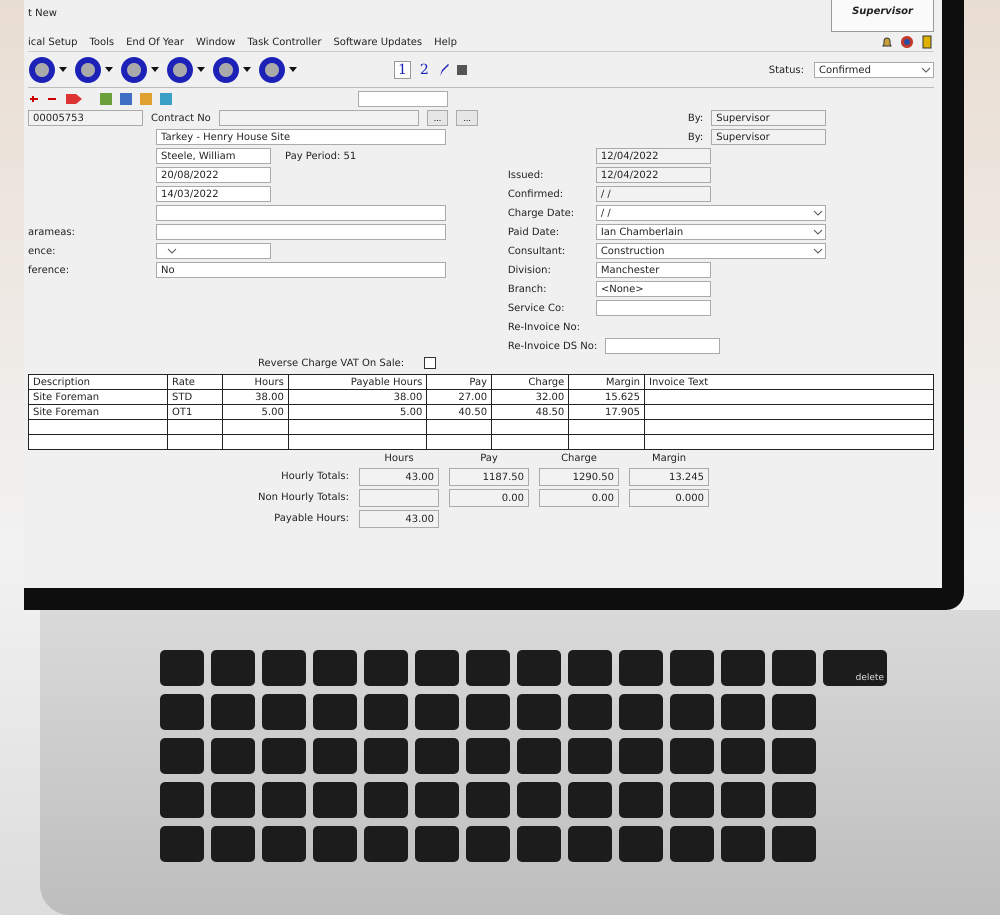 The width and height of the screenshot is (1000, 915). I want to click on table-cell: 32.00, so click(530, 397).